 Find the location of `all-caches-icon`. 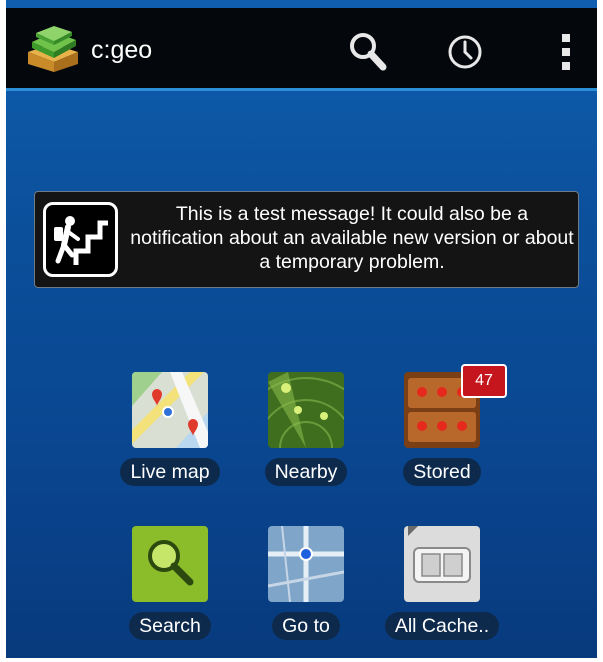

all-caches-icon is located at coordinates (442, 564).